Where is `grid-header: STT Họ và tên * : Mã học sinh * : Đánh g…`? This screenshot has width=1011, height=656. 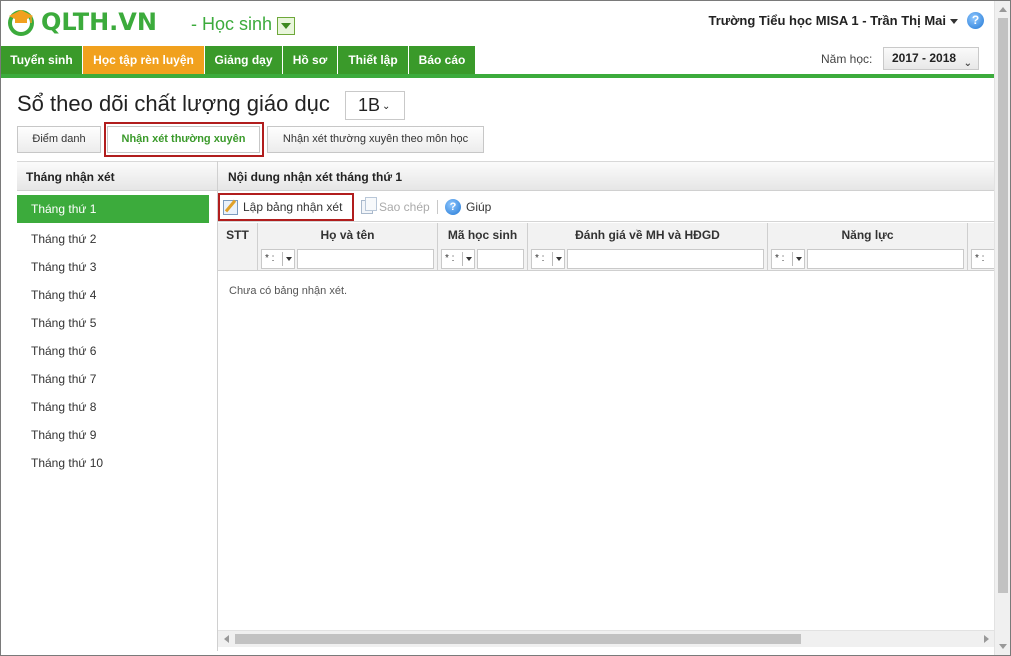 grid-header: STT Họ và tên * : Mã học sinh * : Đánh g… is located at coordinates (606, 247).